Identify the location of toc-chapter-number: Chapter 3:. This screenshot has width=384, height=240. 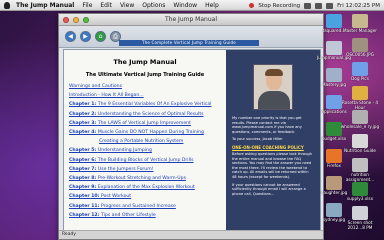
(83, 123).